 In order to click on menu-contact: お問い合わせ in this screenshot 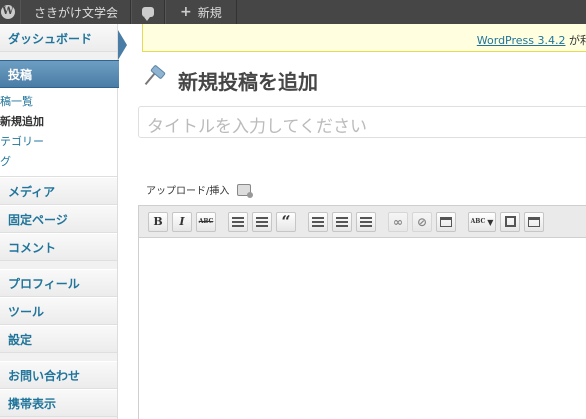, I will do `click(58, 375)`.